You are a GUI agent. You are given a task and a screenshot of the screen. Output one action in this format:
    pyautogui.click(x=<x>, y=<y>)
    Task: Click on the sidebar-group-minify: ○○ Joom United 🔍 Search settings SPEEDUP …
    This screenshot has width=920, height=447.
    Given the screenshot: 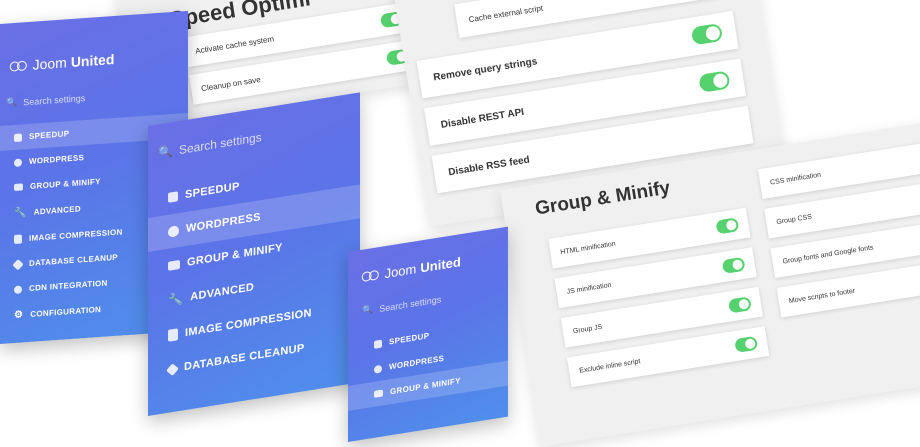 What is the action you would take?
    pyautogui.click(x=428, y=334)
    